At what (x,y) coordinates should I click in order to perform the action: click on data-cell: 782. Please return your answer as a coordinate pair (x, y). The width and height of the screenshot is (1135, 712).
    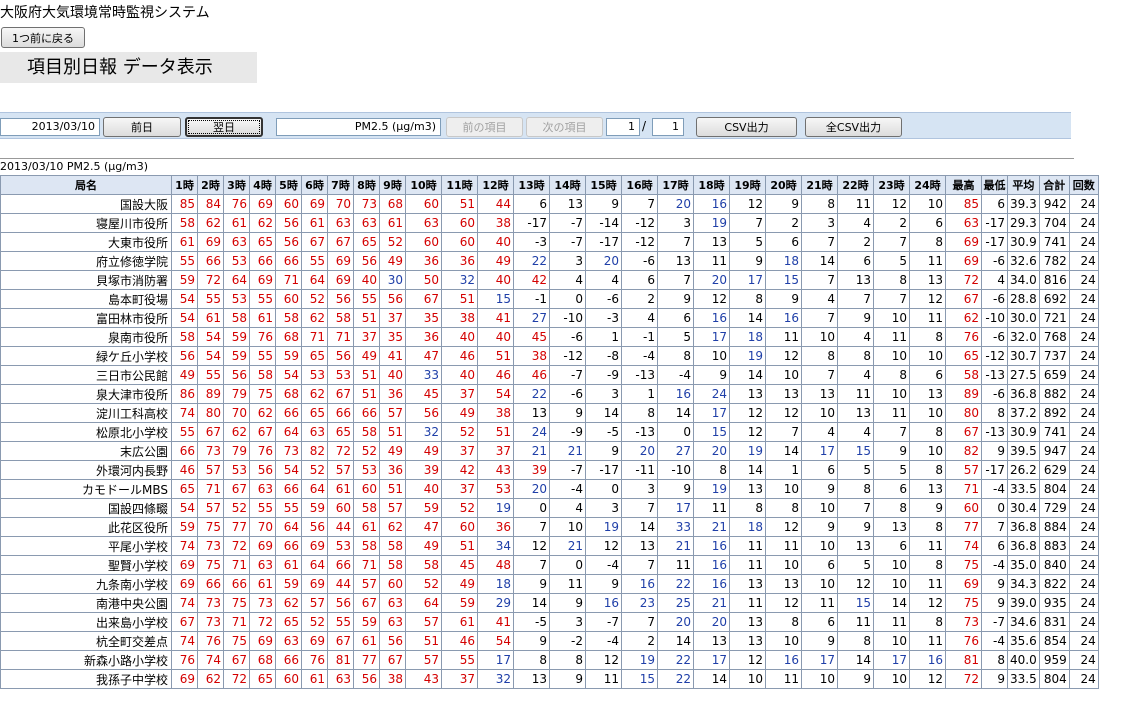
    Looking at the image, I should click on (1054, 261).